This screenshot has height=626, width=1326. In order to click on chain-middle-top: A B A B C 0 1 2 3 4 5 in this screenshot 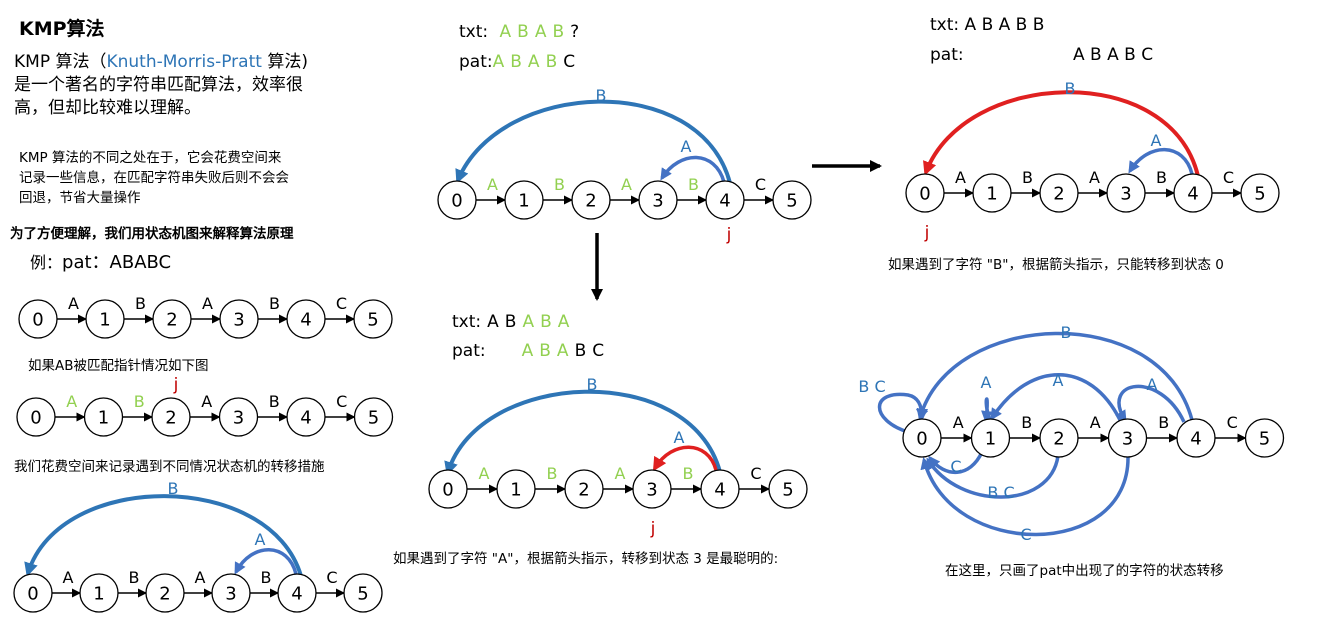, I will do `click(624, 197)`.